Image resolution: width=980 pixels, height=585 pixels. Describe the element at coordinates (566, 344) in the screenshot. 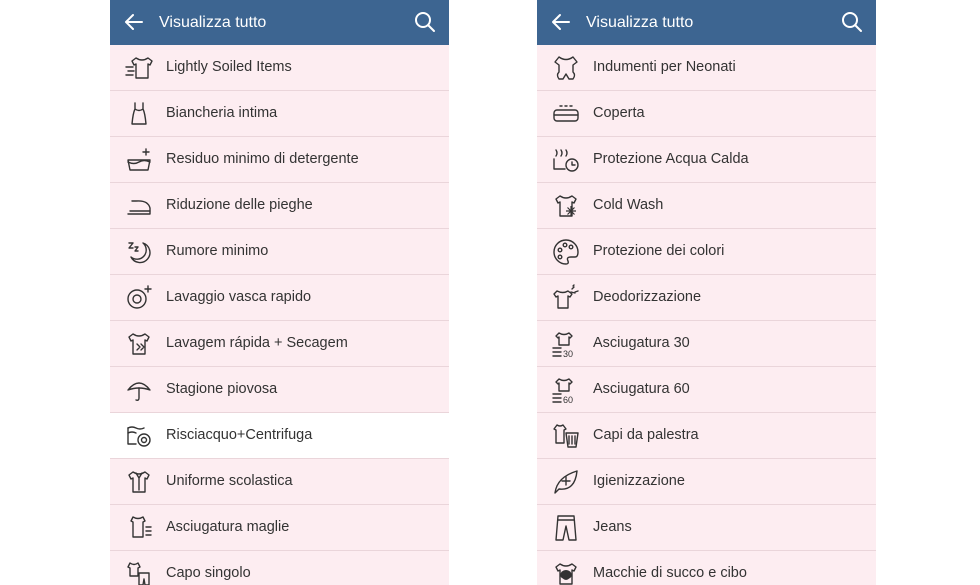

I see `dry-30-icon: 30` at that location.